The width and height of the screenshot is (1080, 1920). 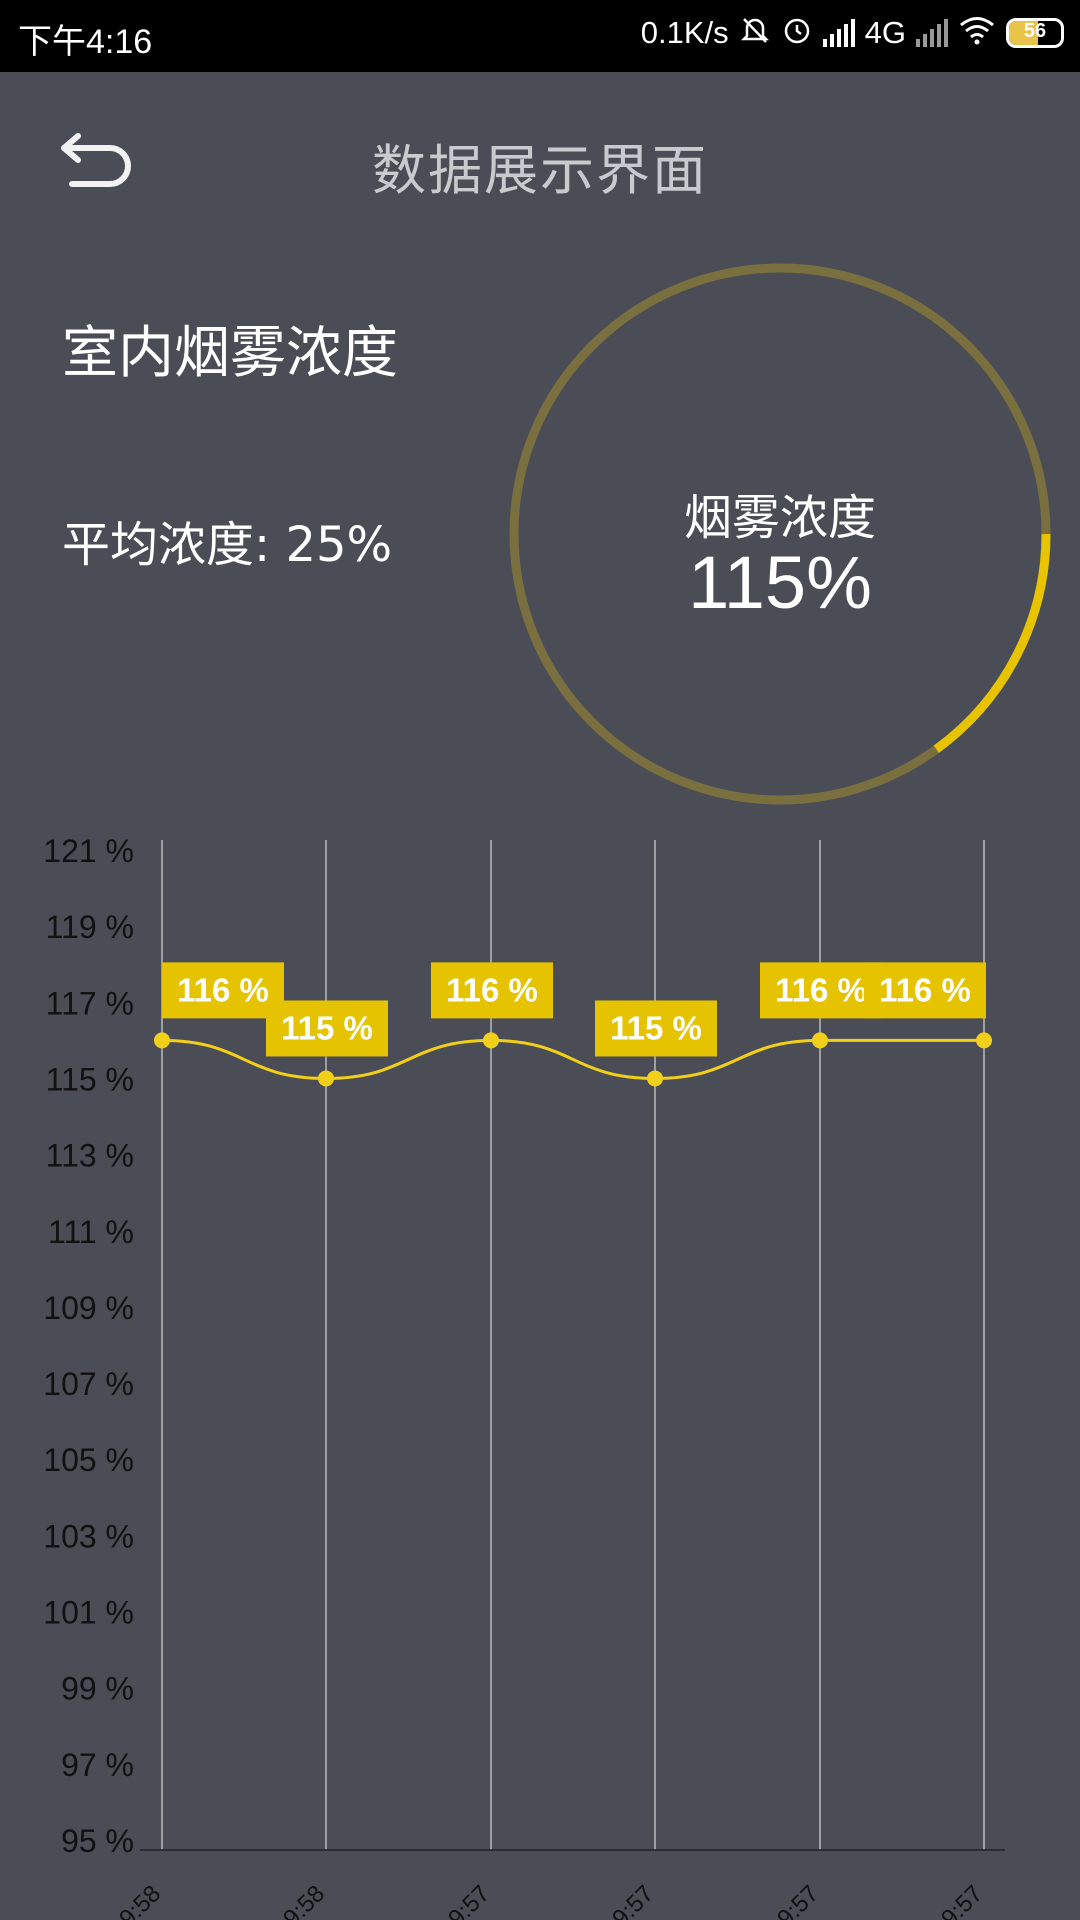 I want to click on mute-bell-icon, so click(x=755, y=32).